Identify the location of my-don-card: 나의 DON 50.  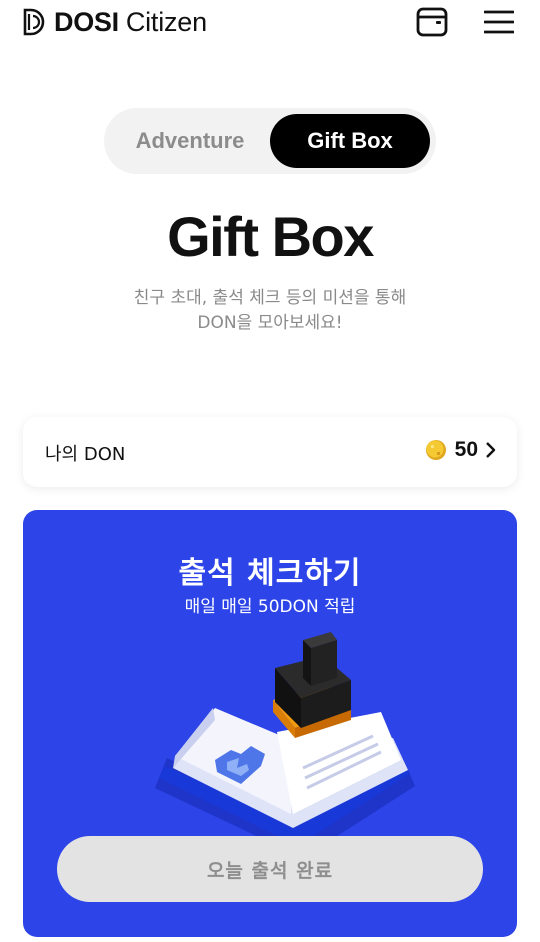
(270, 452).